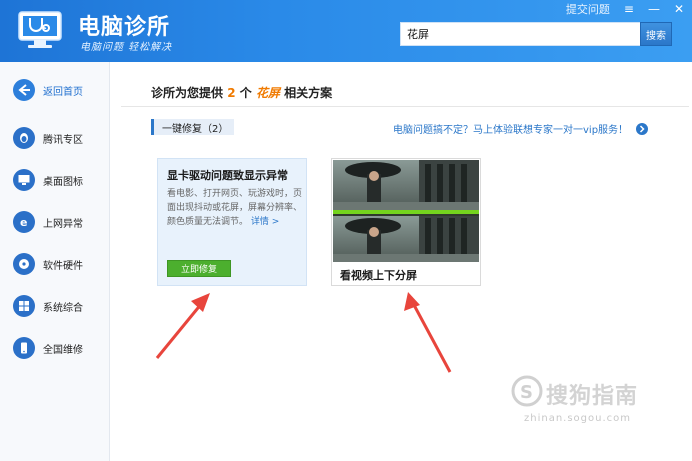  I want to click on window-controls: 提交问题 ≡ — ✕, so click(625, 9).